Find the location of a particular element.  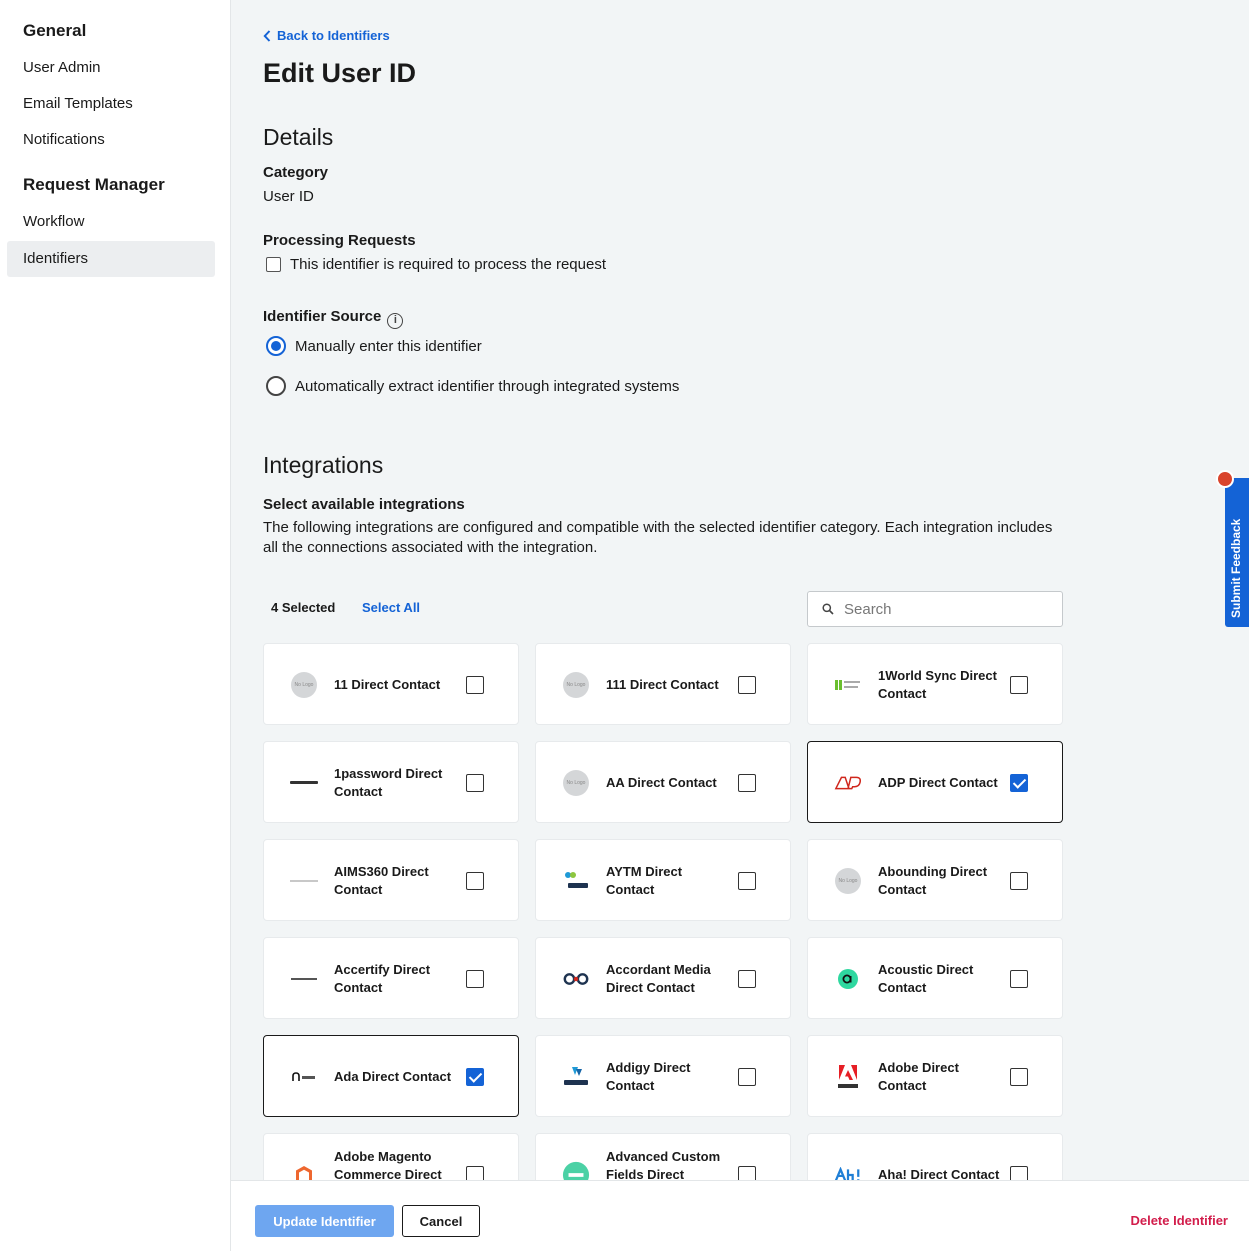

integration-name: 1World Sync Direct Contact is located at coordinates (937, 684).